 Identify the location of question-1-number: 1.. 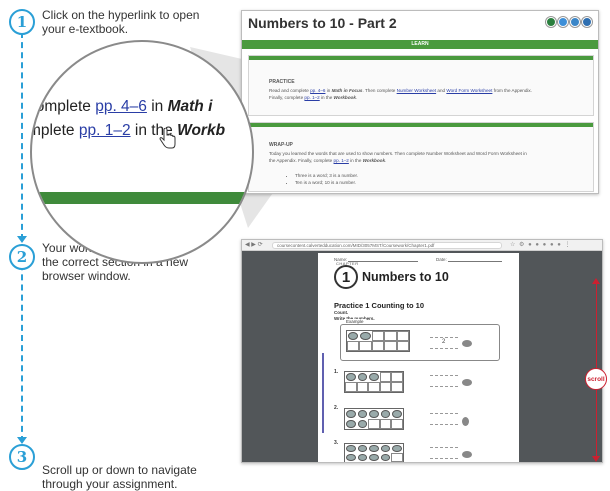
(336, 372).